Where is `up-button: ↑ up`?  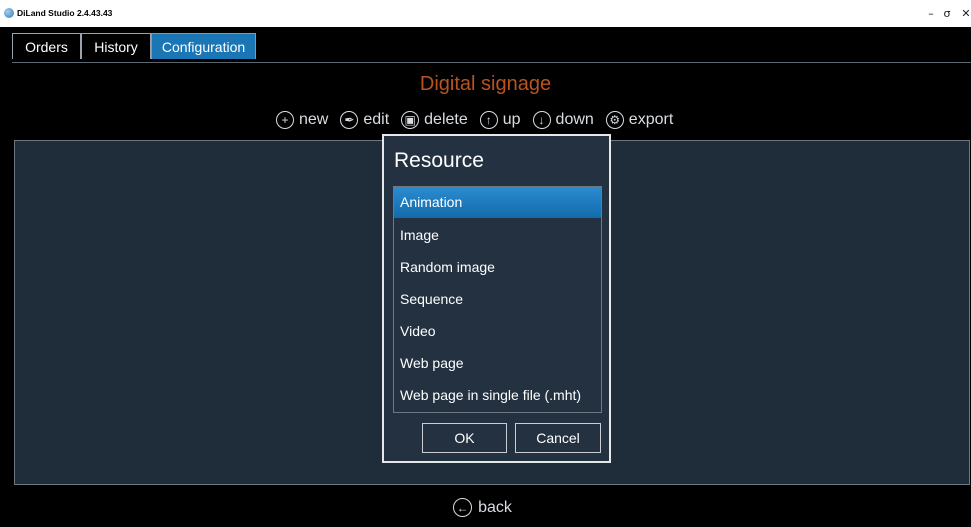 up-button: ↑ up is located at coordinates (500, 120).